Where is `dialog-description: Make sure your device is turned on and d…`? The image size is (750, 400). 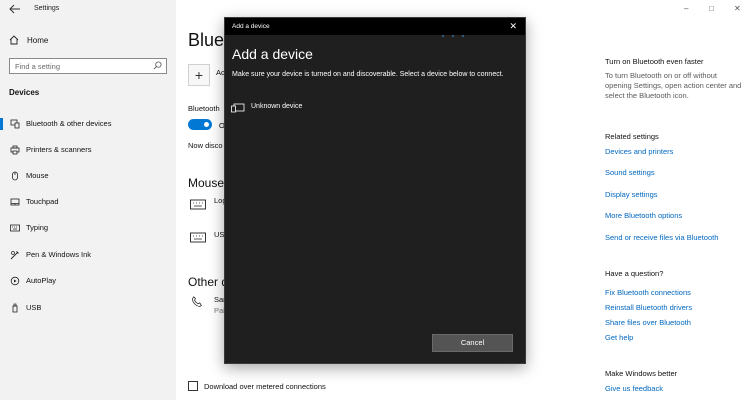
dialog-description: Make sure your device is turned on and d… is located at coordinates (368, 74).